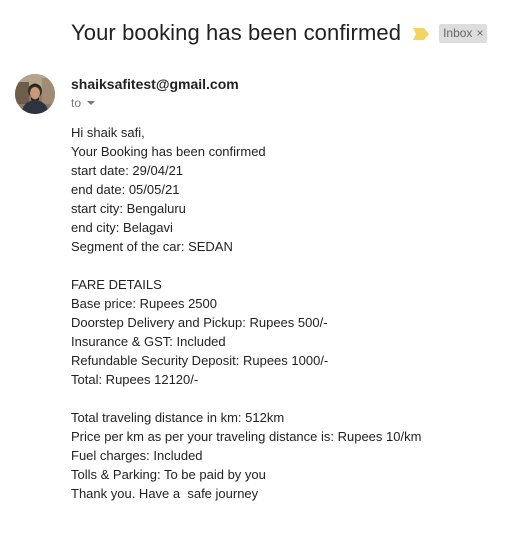 The width and height of the screenshot is (526, 539). Describe the element at coordinates (125, 189) in the screenshot. I see `body-line: end date: 05/05/21` at that location.